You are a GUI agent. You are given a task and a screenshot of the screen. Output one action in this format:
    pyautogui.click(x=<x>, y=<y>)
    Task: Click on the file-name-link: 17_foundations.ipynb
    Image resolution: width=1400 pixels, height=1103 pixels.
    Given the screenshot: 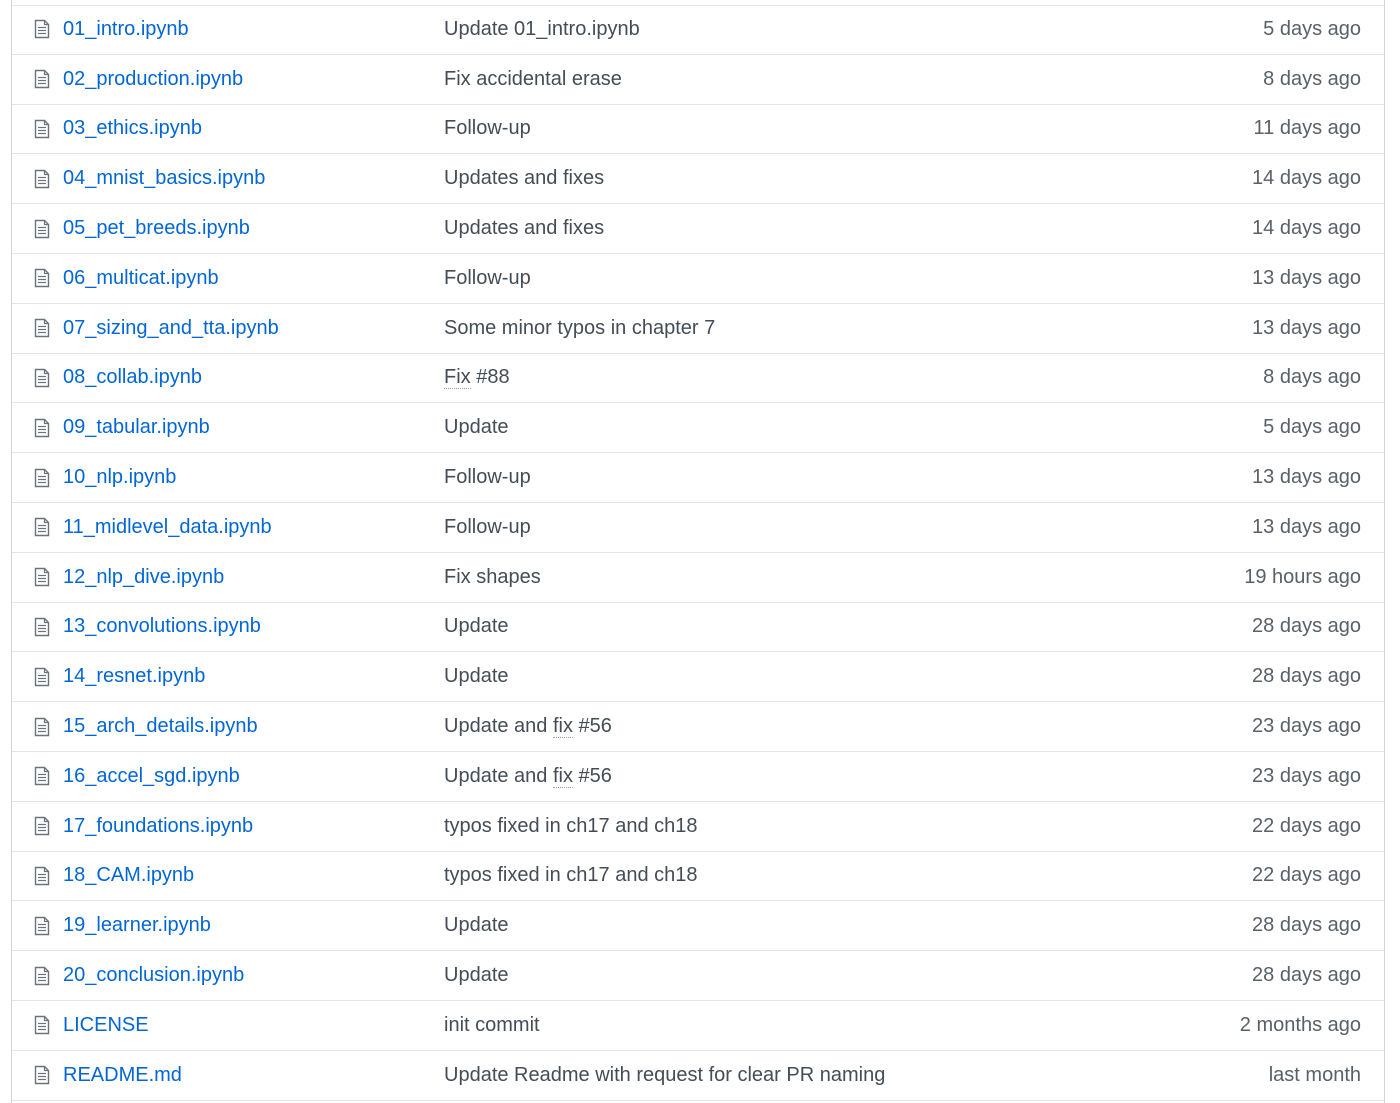 What is the action you would take?
    pyautogui.click(x=158, y=826)
    